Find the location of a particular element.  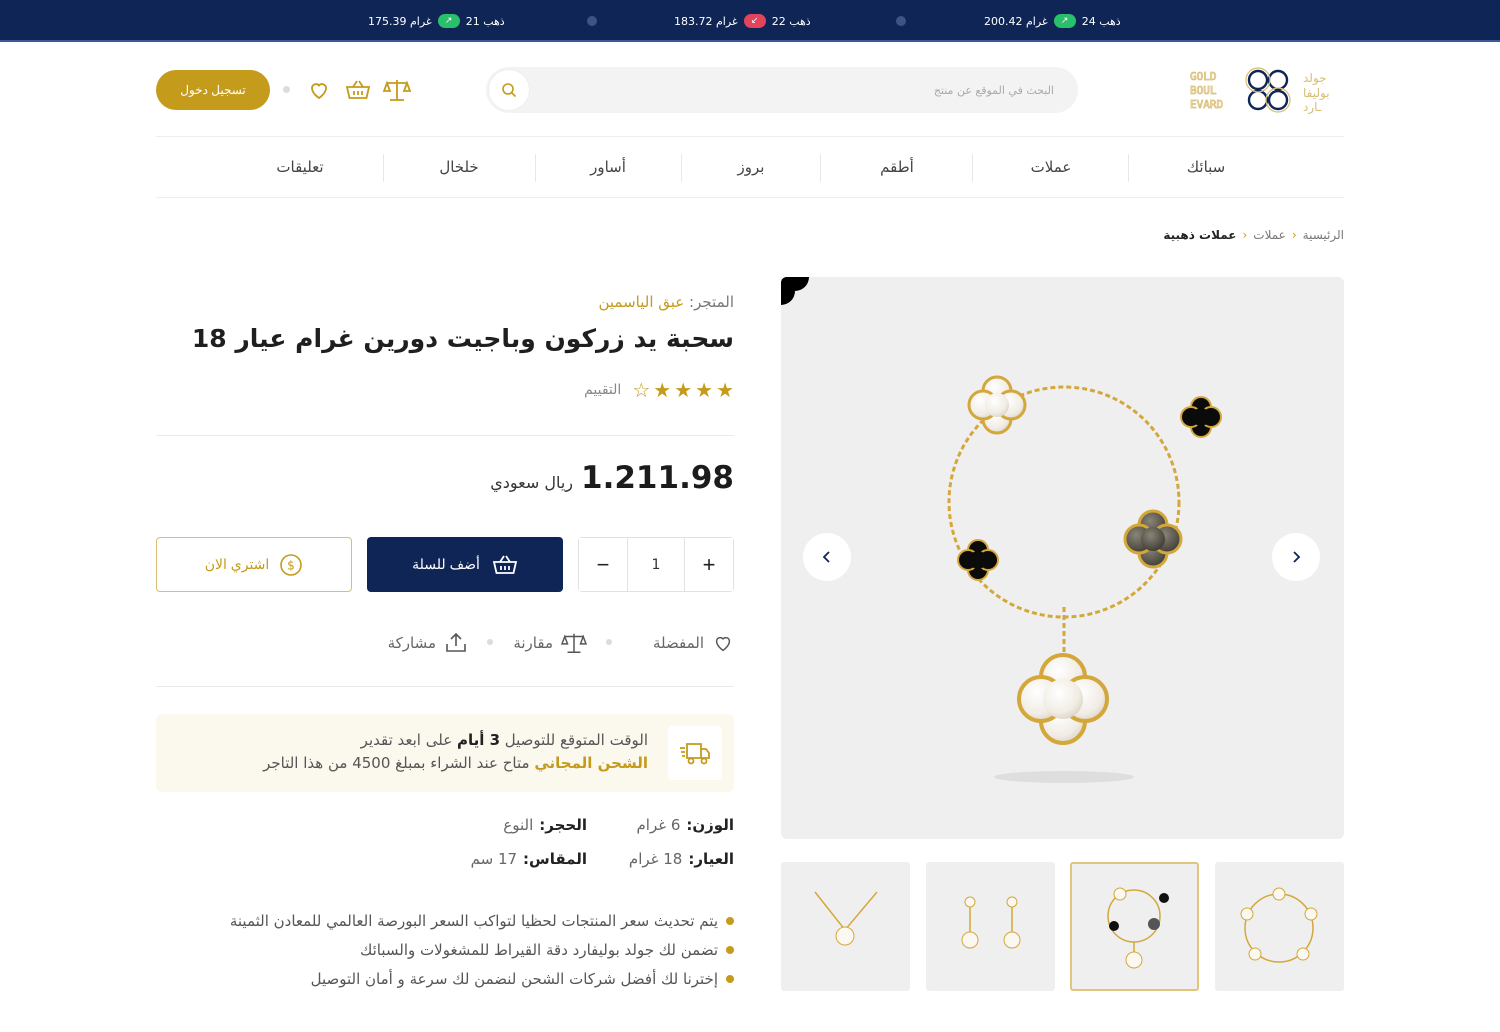

spec-value: 18 غرام is located at coordinates (655, 859).